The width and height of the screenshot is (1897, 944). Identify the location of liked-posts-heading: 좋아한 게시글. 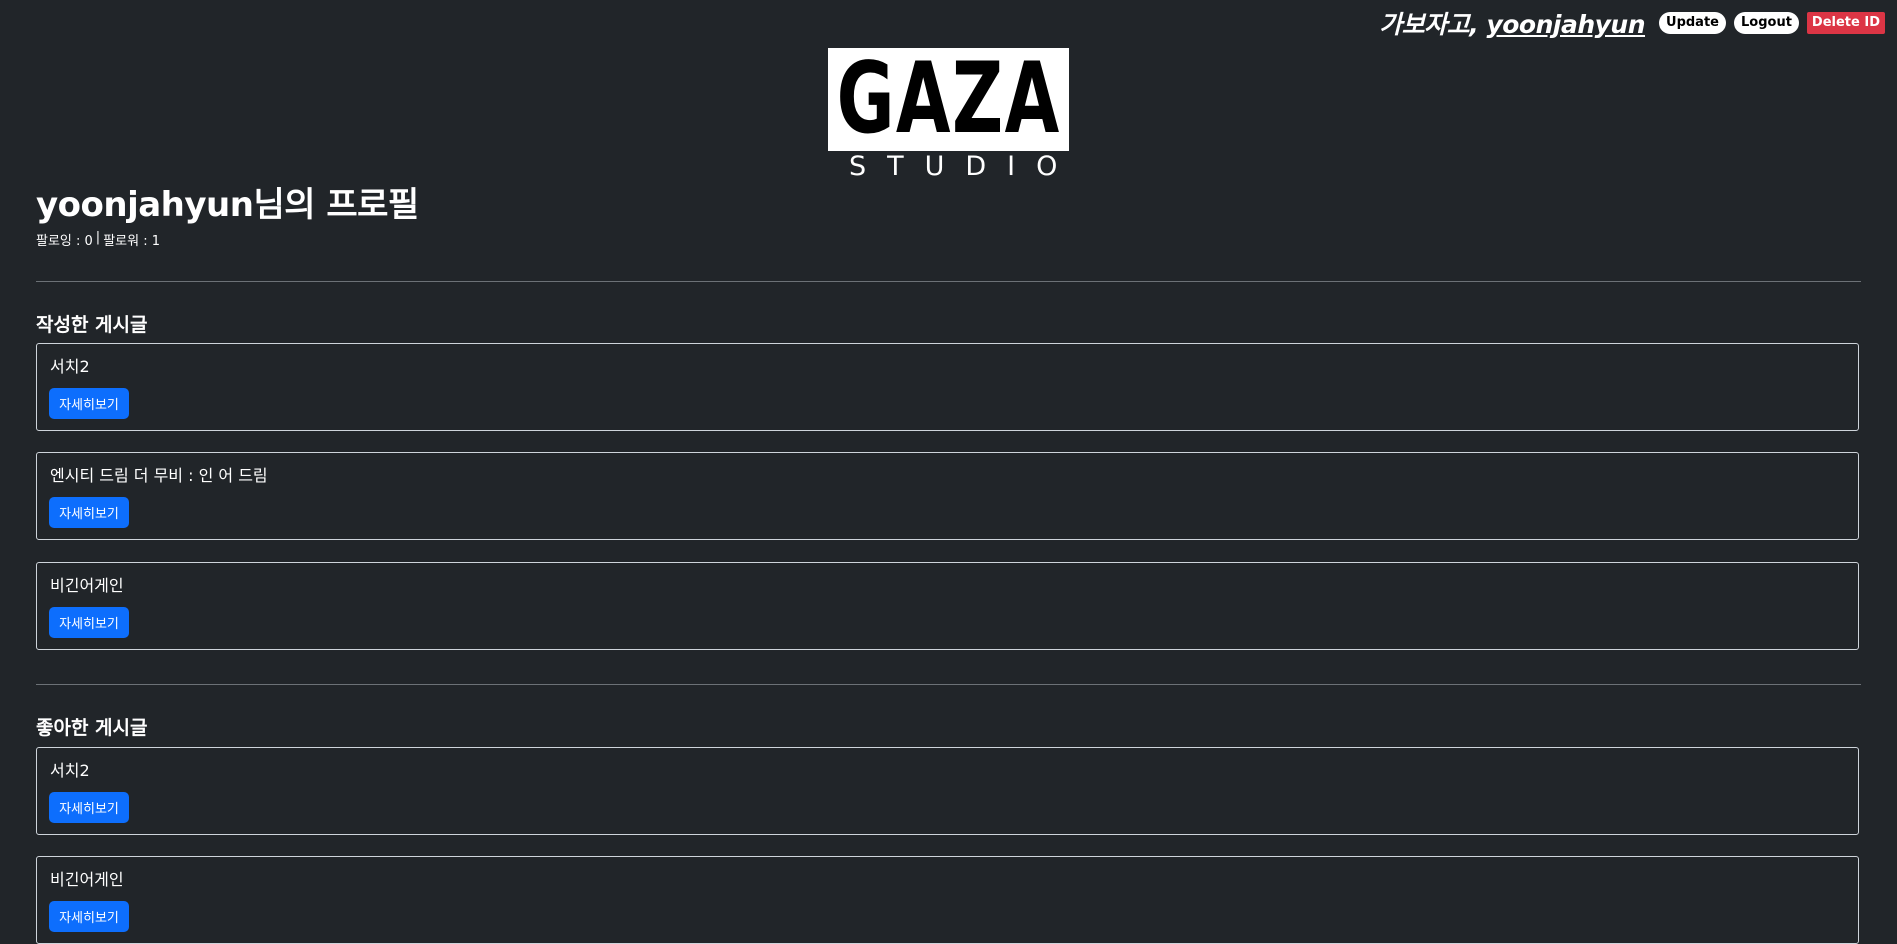
(92, 728).